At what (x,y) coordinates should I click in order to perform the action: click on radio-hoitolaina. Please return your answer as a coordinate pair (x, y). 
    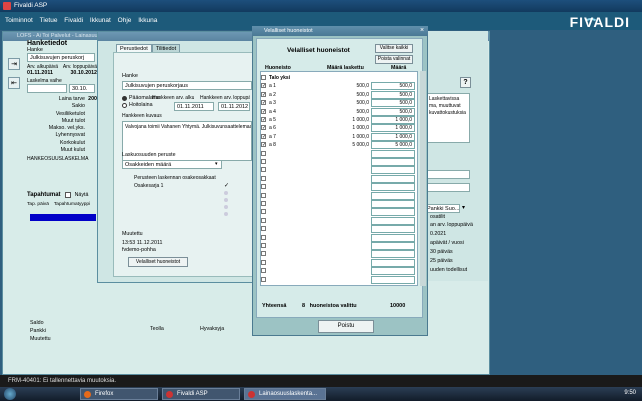
    Looking at the image, I should click on (124, 105).